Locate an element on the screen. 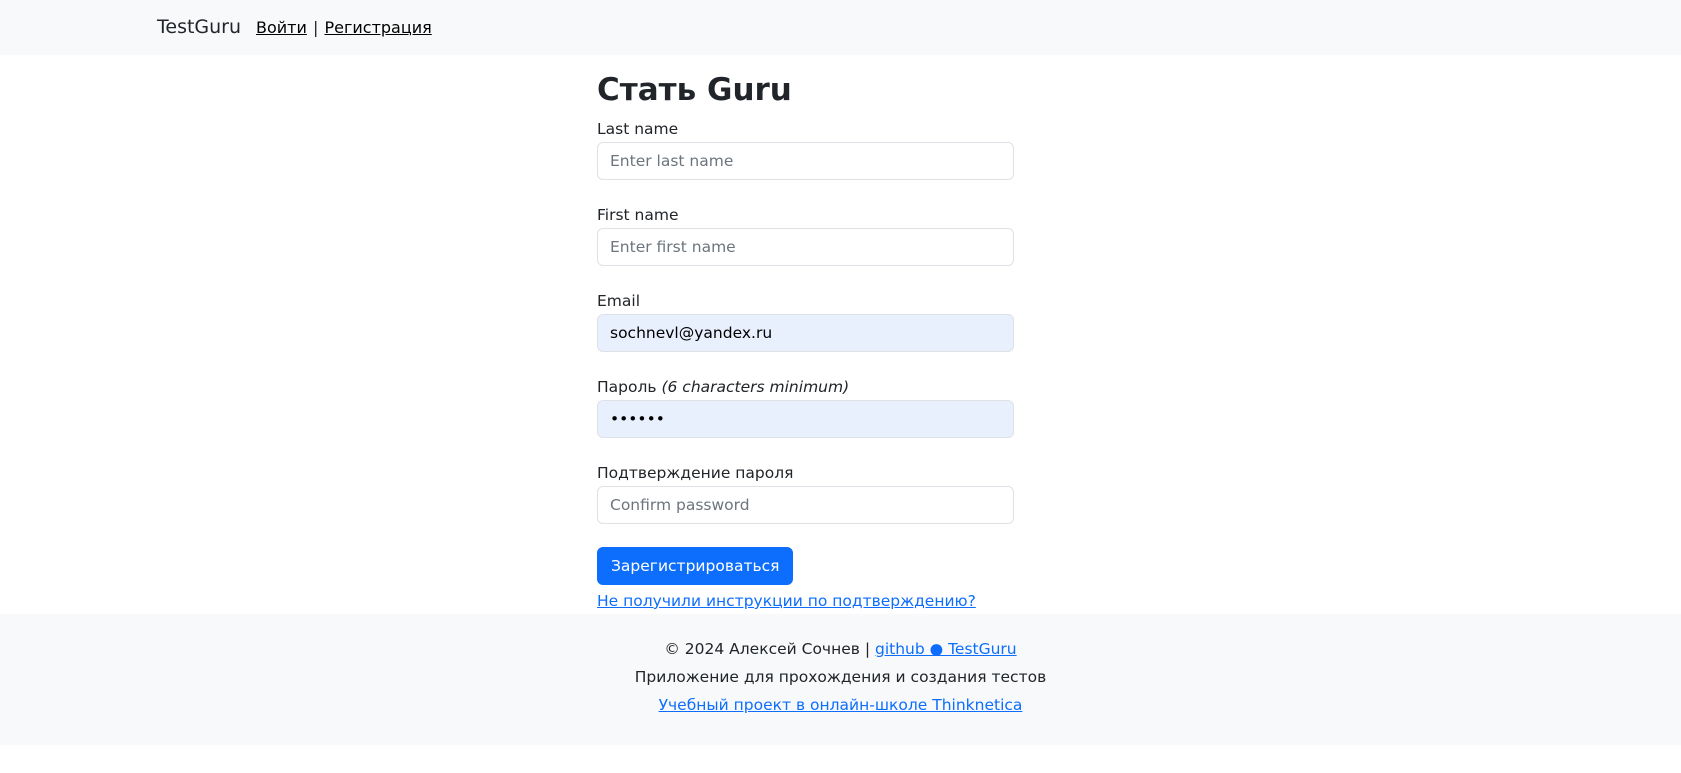 This screenshot has width=1681, height=773. resend-confirmation-link: Не получили инструкции по подтверждению? is located at coordinates (786, 601).